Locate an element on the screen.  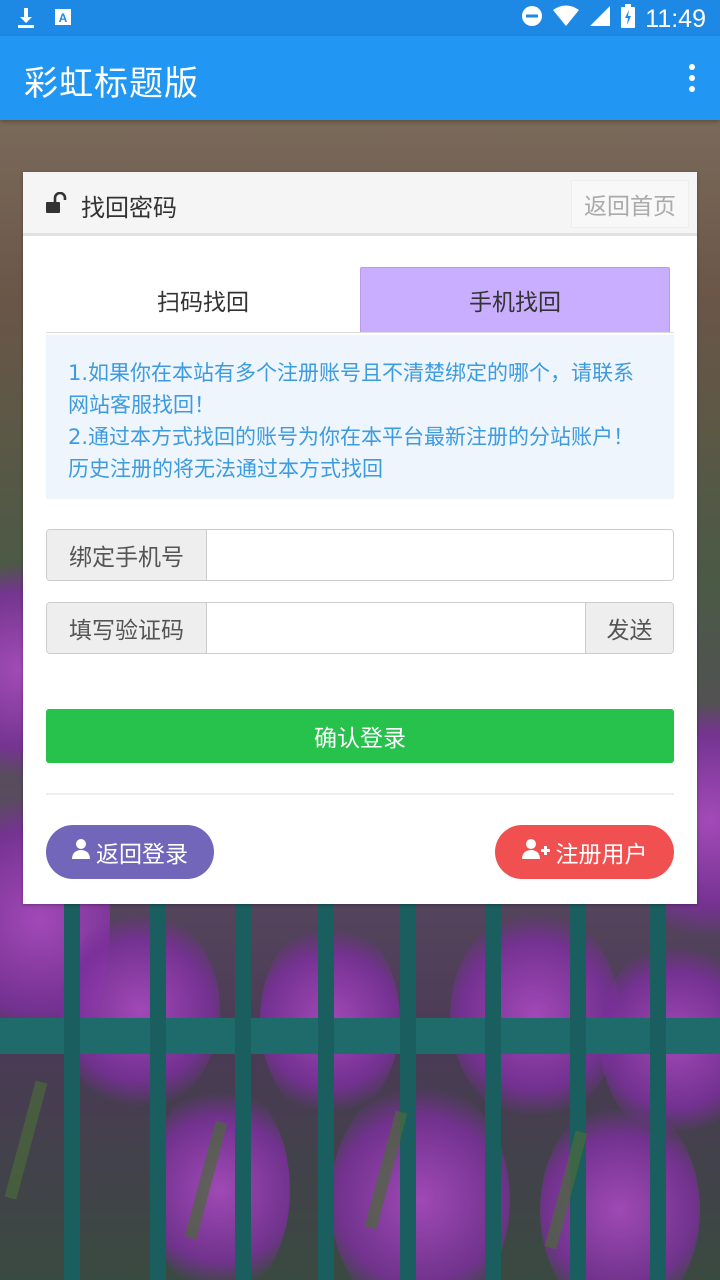
tab-phone-recover: 手机找回 is located at coordinates (515, 299).